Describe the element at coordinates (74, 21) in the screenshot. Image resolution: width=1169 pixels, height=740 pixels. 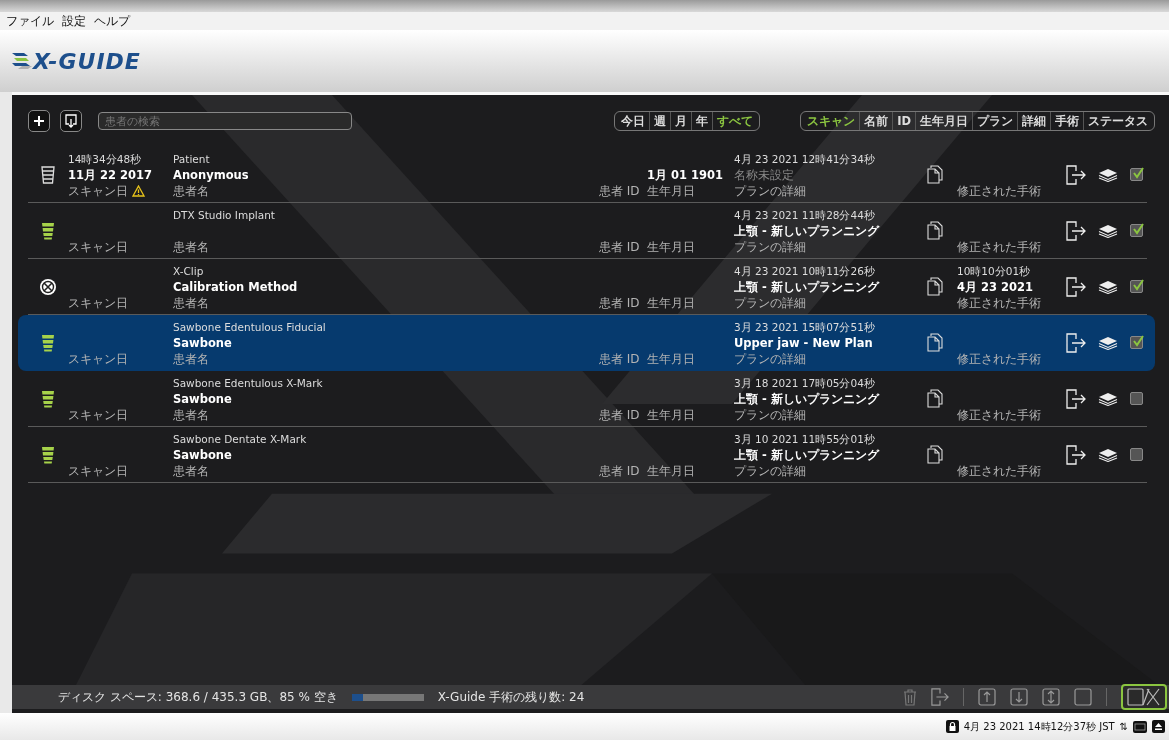
I see `menu-item: 設定` at that location.